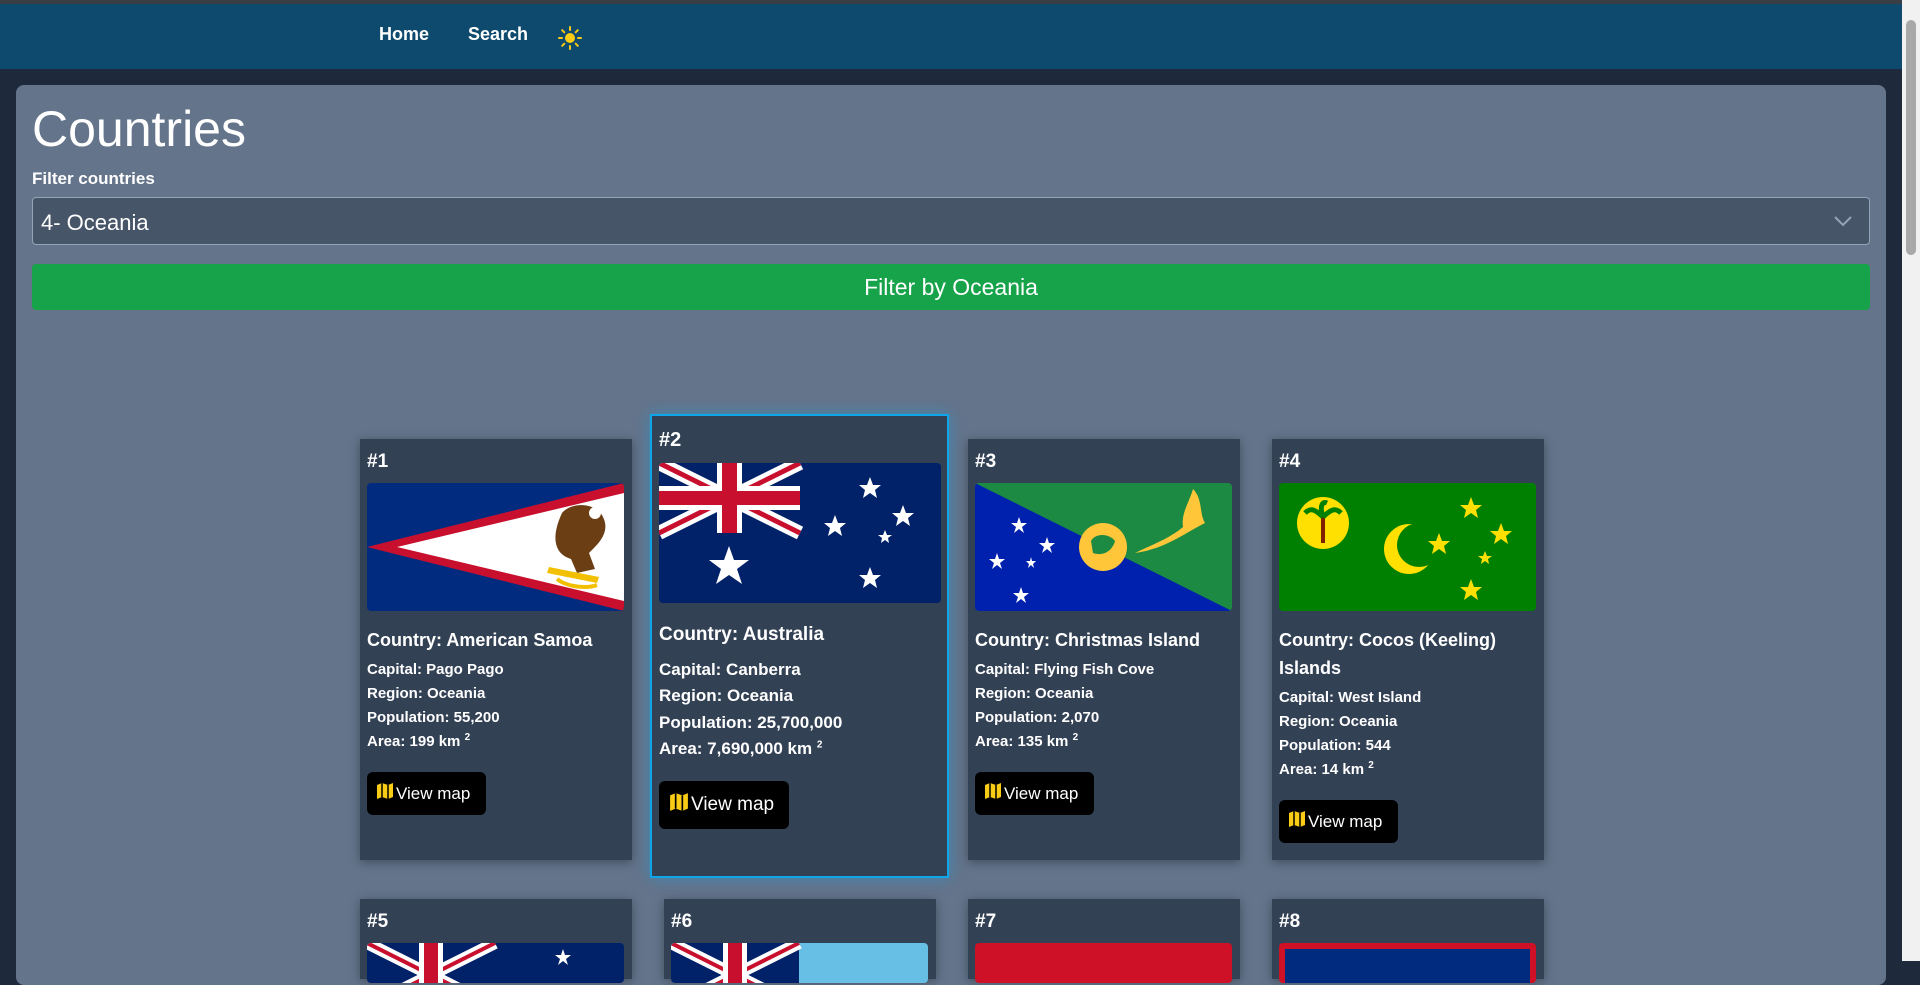 The height and width of the screenshot is (985, 1920). What do you see at coordinates (951, 36) in the screenshot?
I see `navbar: Home Search` at bounding box center [951, 36].